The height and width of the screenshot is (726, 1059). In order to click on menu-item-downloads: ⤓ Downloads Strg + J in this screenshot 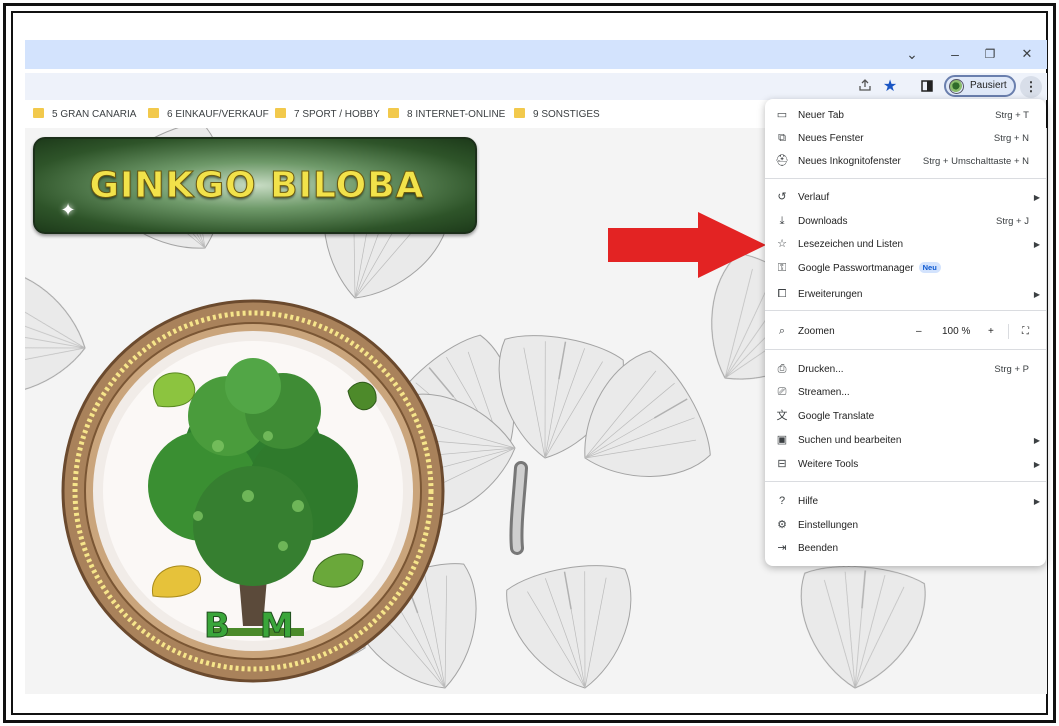, I will do `click(905, 221)`.